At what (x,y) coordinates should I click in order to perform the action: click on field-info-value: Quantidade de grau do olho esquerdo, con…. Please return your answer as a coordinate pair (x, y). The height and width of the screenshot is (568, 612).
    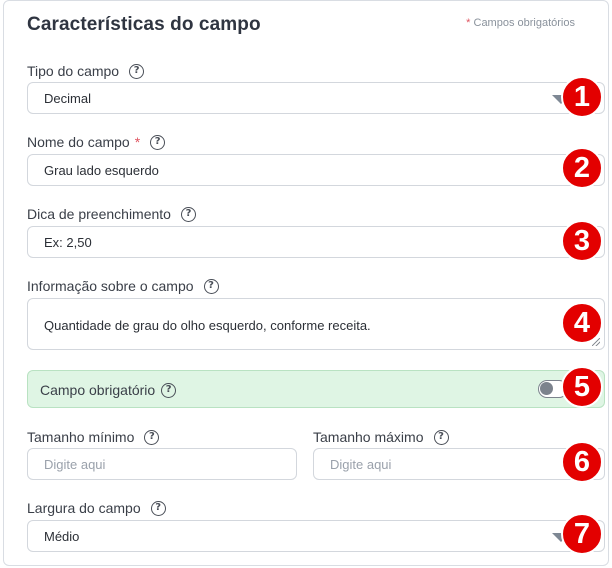
    Looking at the image, I should click on (207, 325).